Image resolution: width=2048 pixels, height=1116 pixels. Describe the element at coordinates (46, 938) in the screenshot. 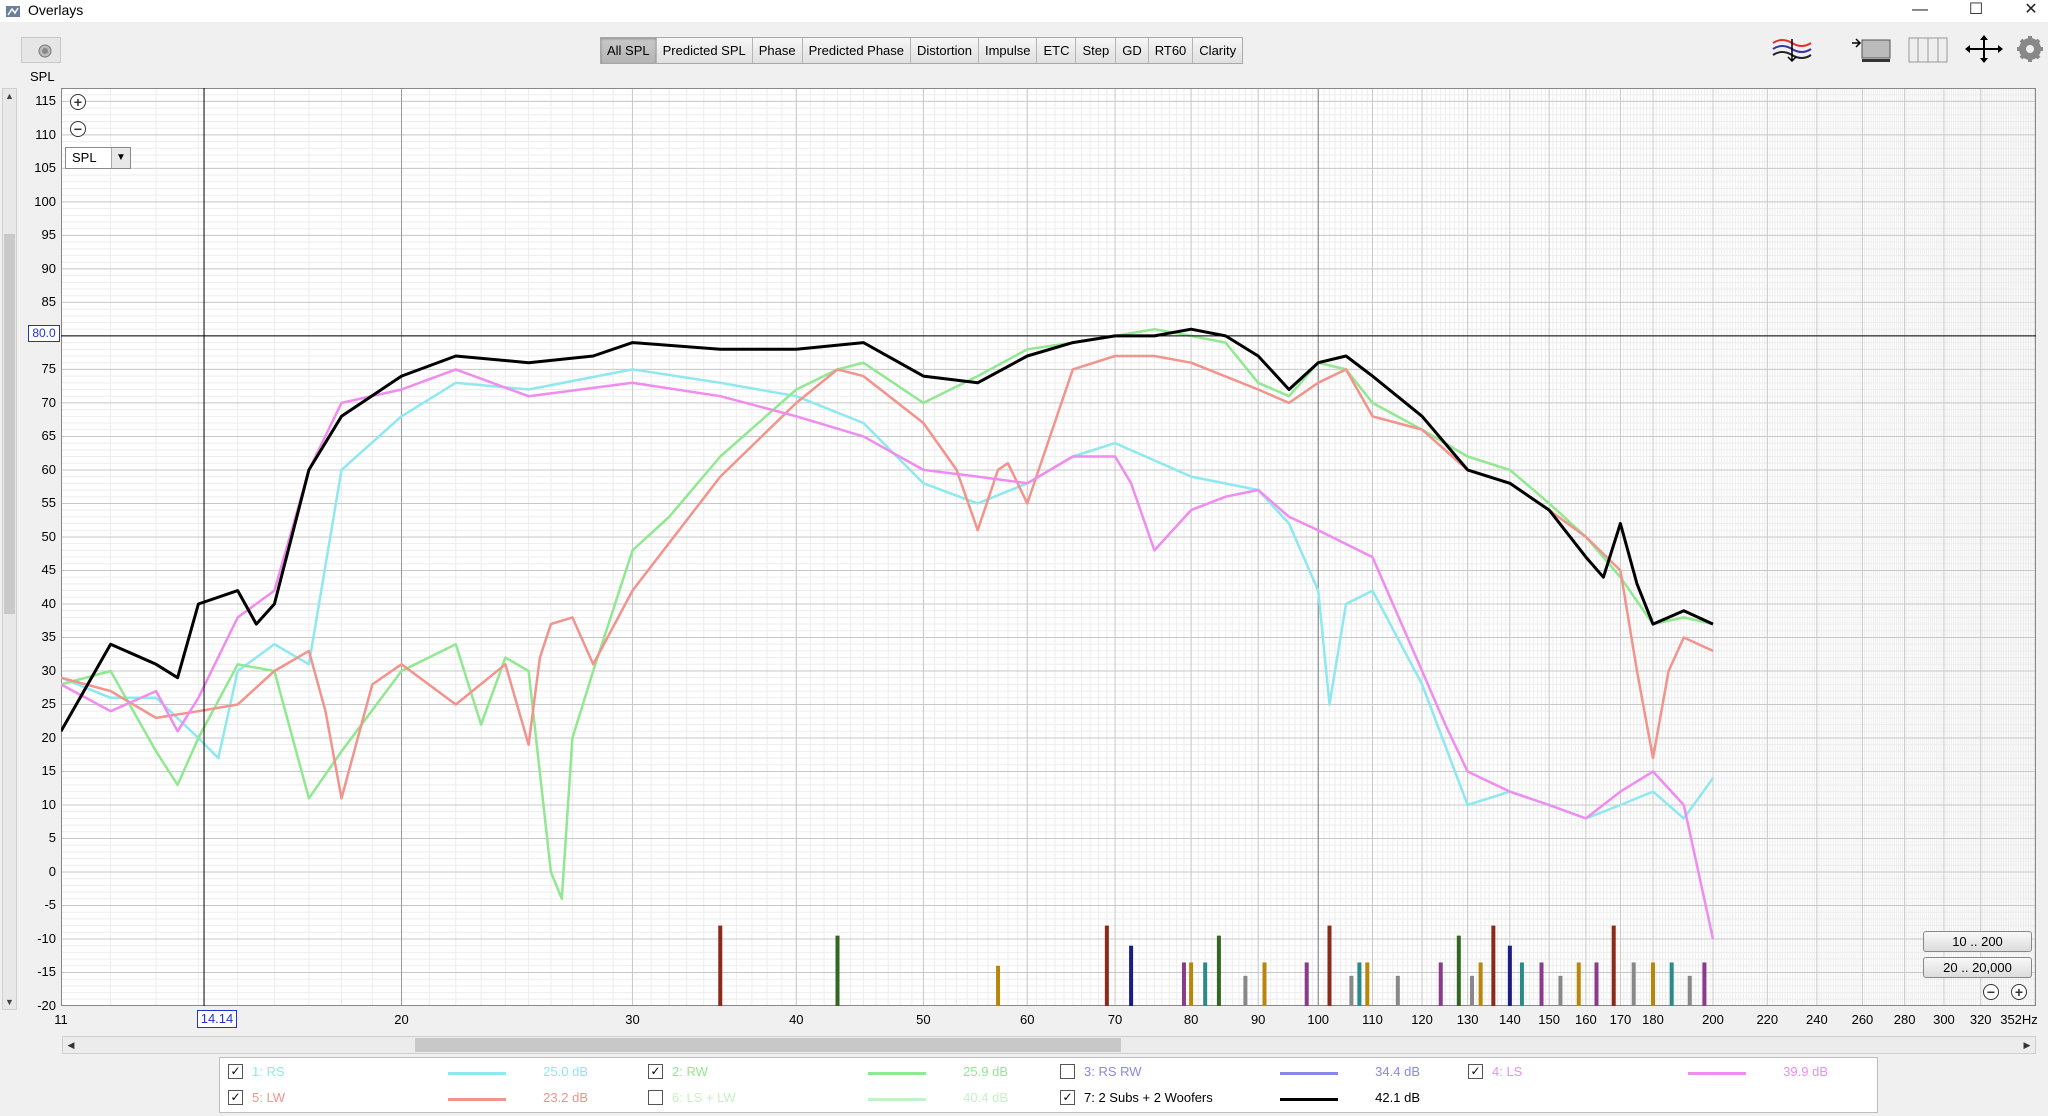

I see `y-tick-label: -10` at that location.